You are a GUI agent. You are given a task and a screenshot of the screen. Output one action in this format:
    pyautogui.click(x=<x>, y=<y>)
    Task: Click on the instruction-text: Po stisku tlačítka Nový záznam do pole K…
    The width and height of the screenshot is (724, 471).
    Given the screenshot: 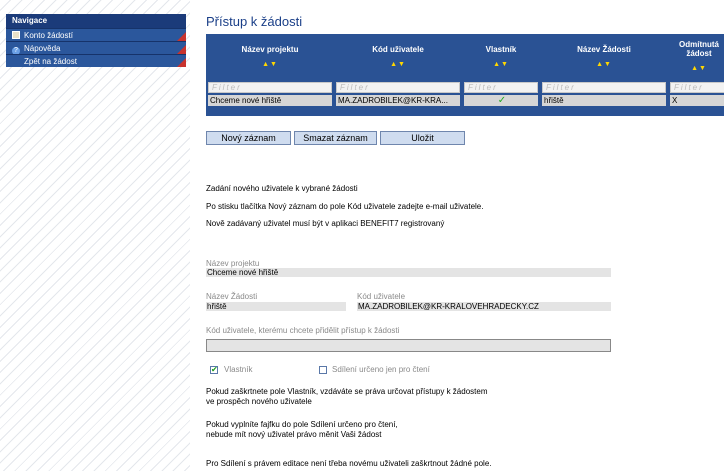 What is the action you would take?
    pyautogui.click(x=345, y=206)
    